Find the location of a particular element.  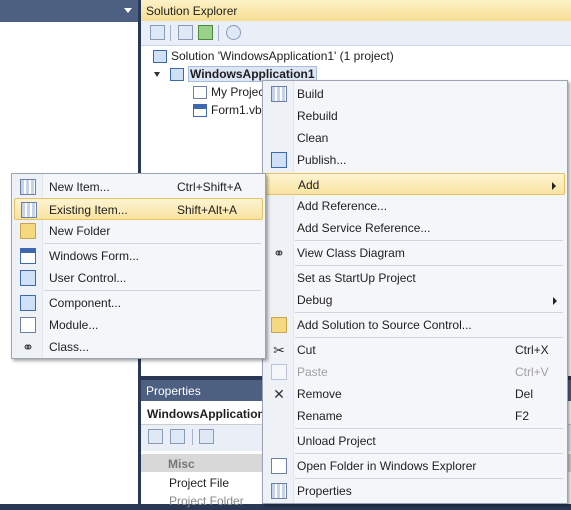

menu-item-label: Rebuild is located at coordinates (317, 116).